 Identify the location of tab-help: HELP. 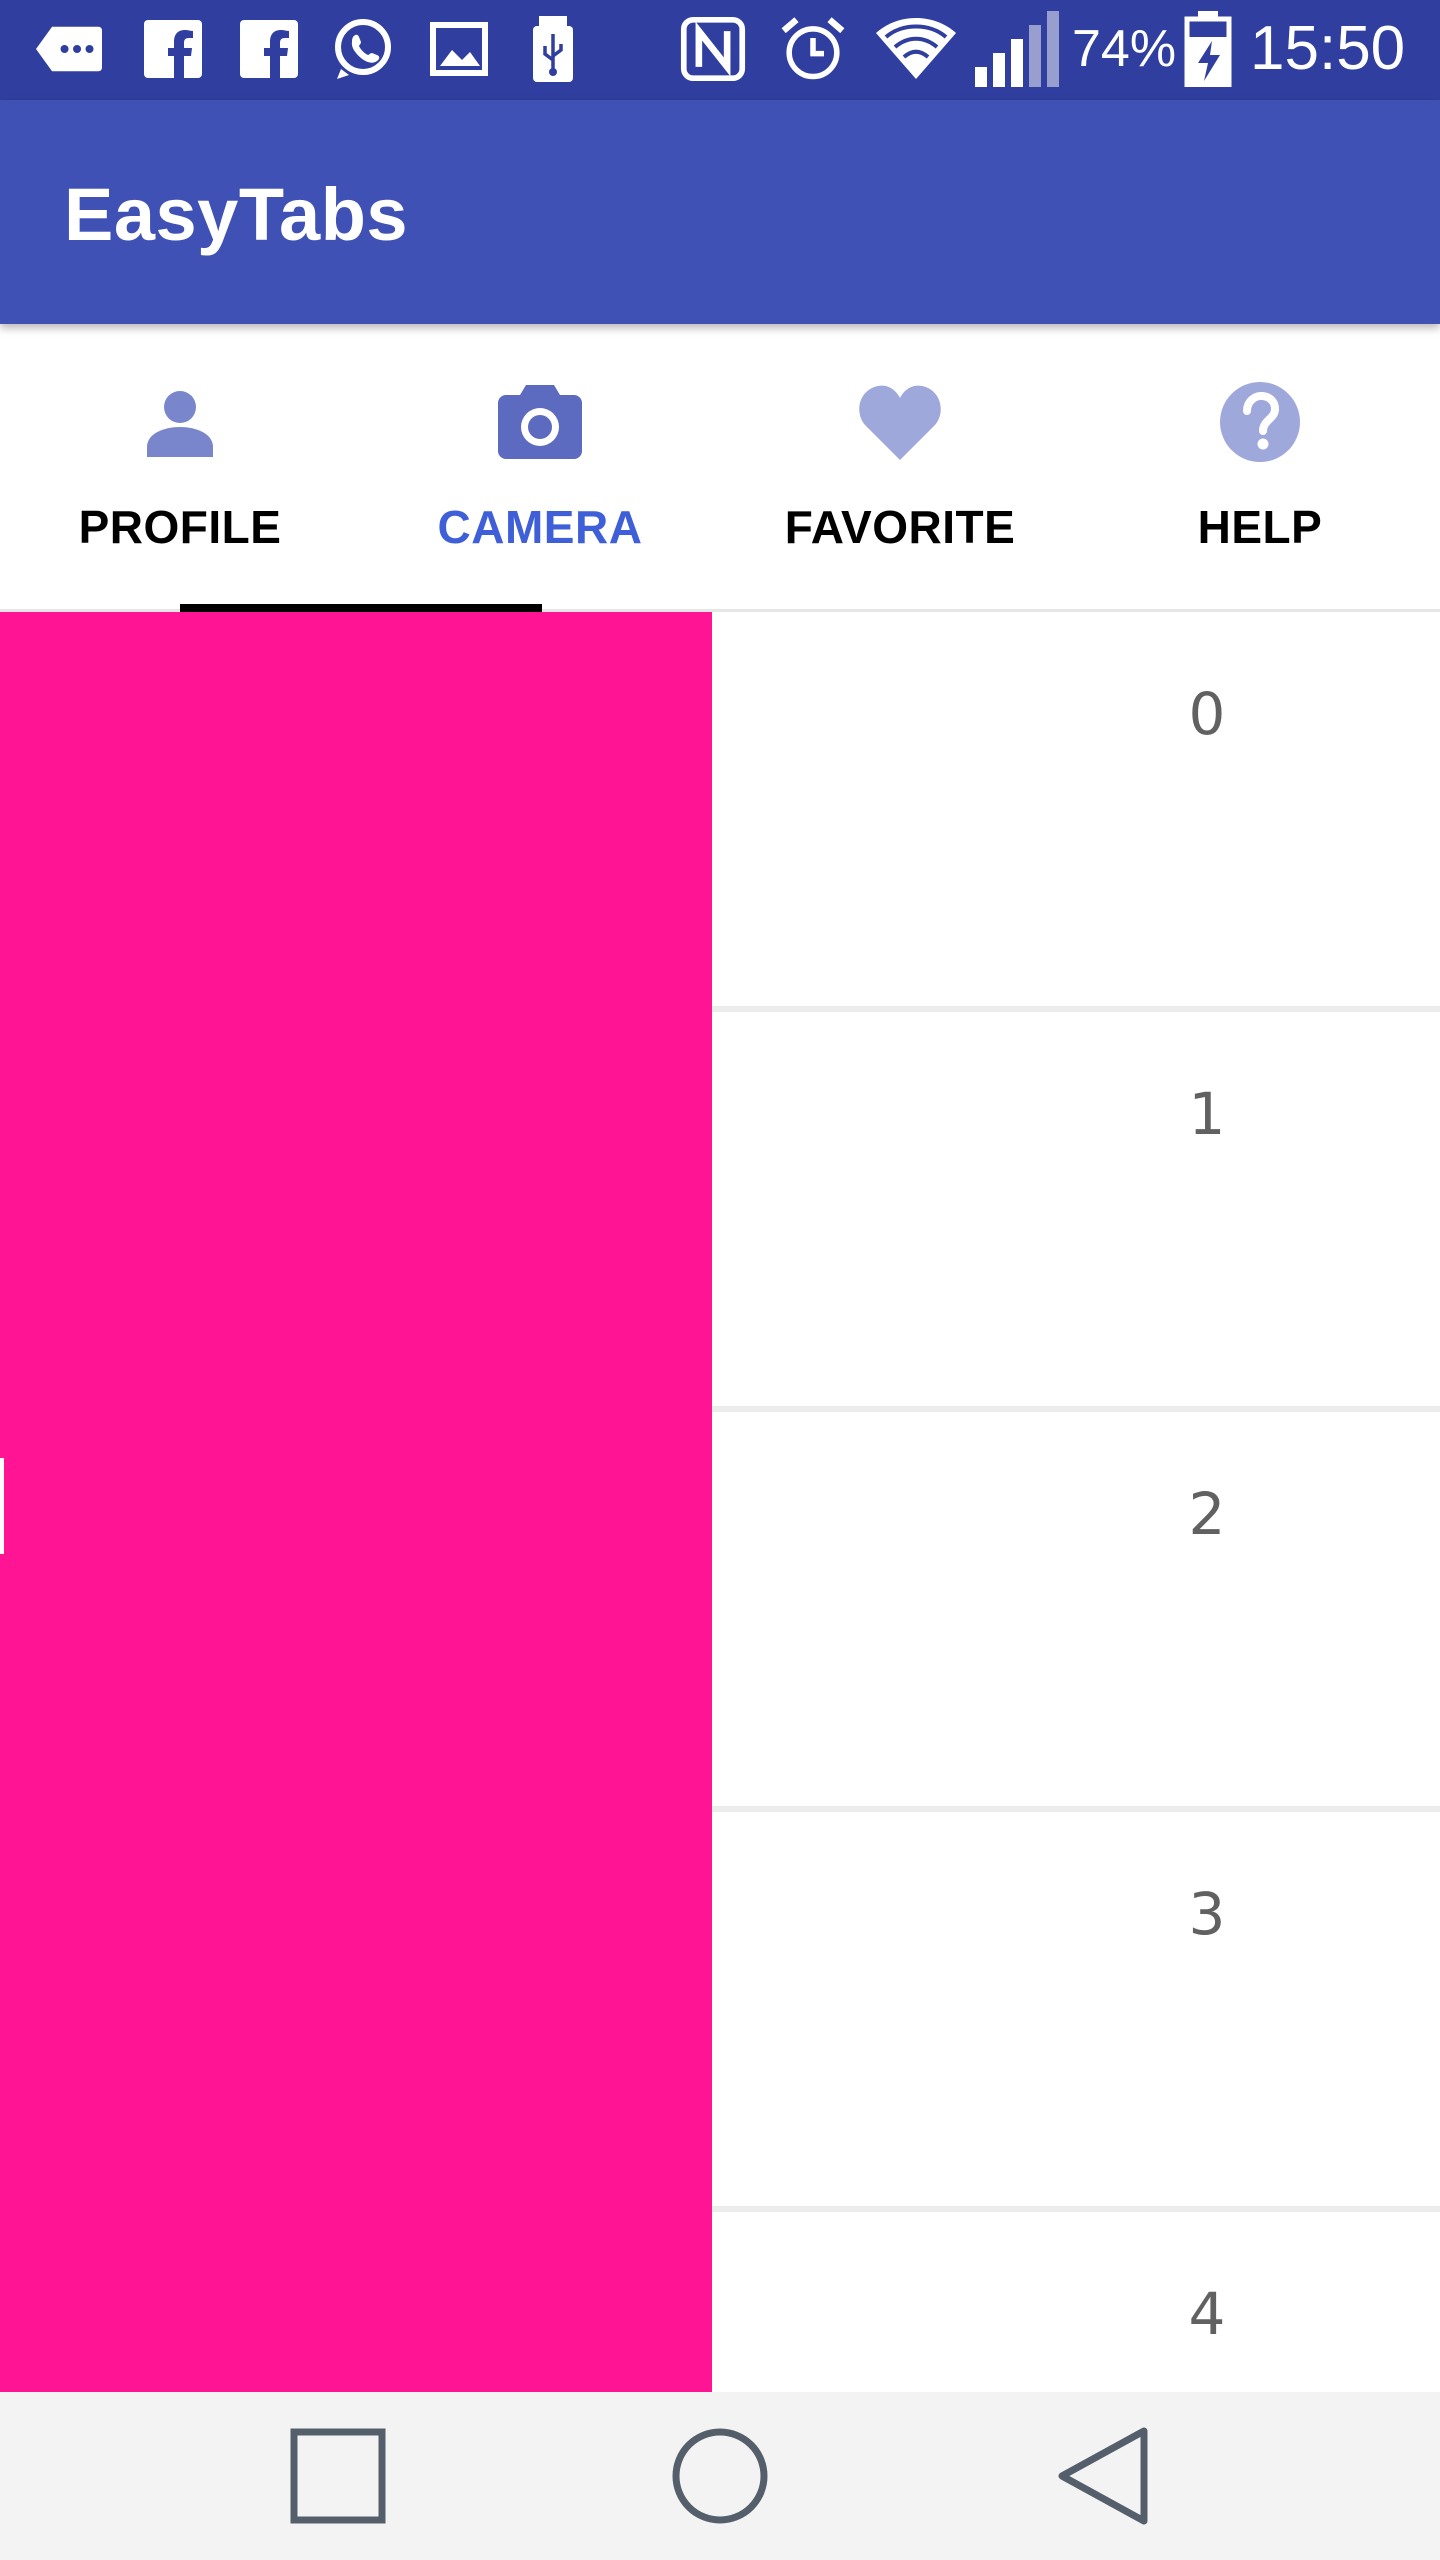
(1260, 466).